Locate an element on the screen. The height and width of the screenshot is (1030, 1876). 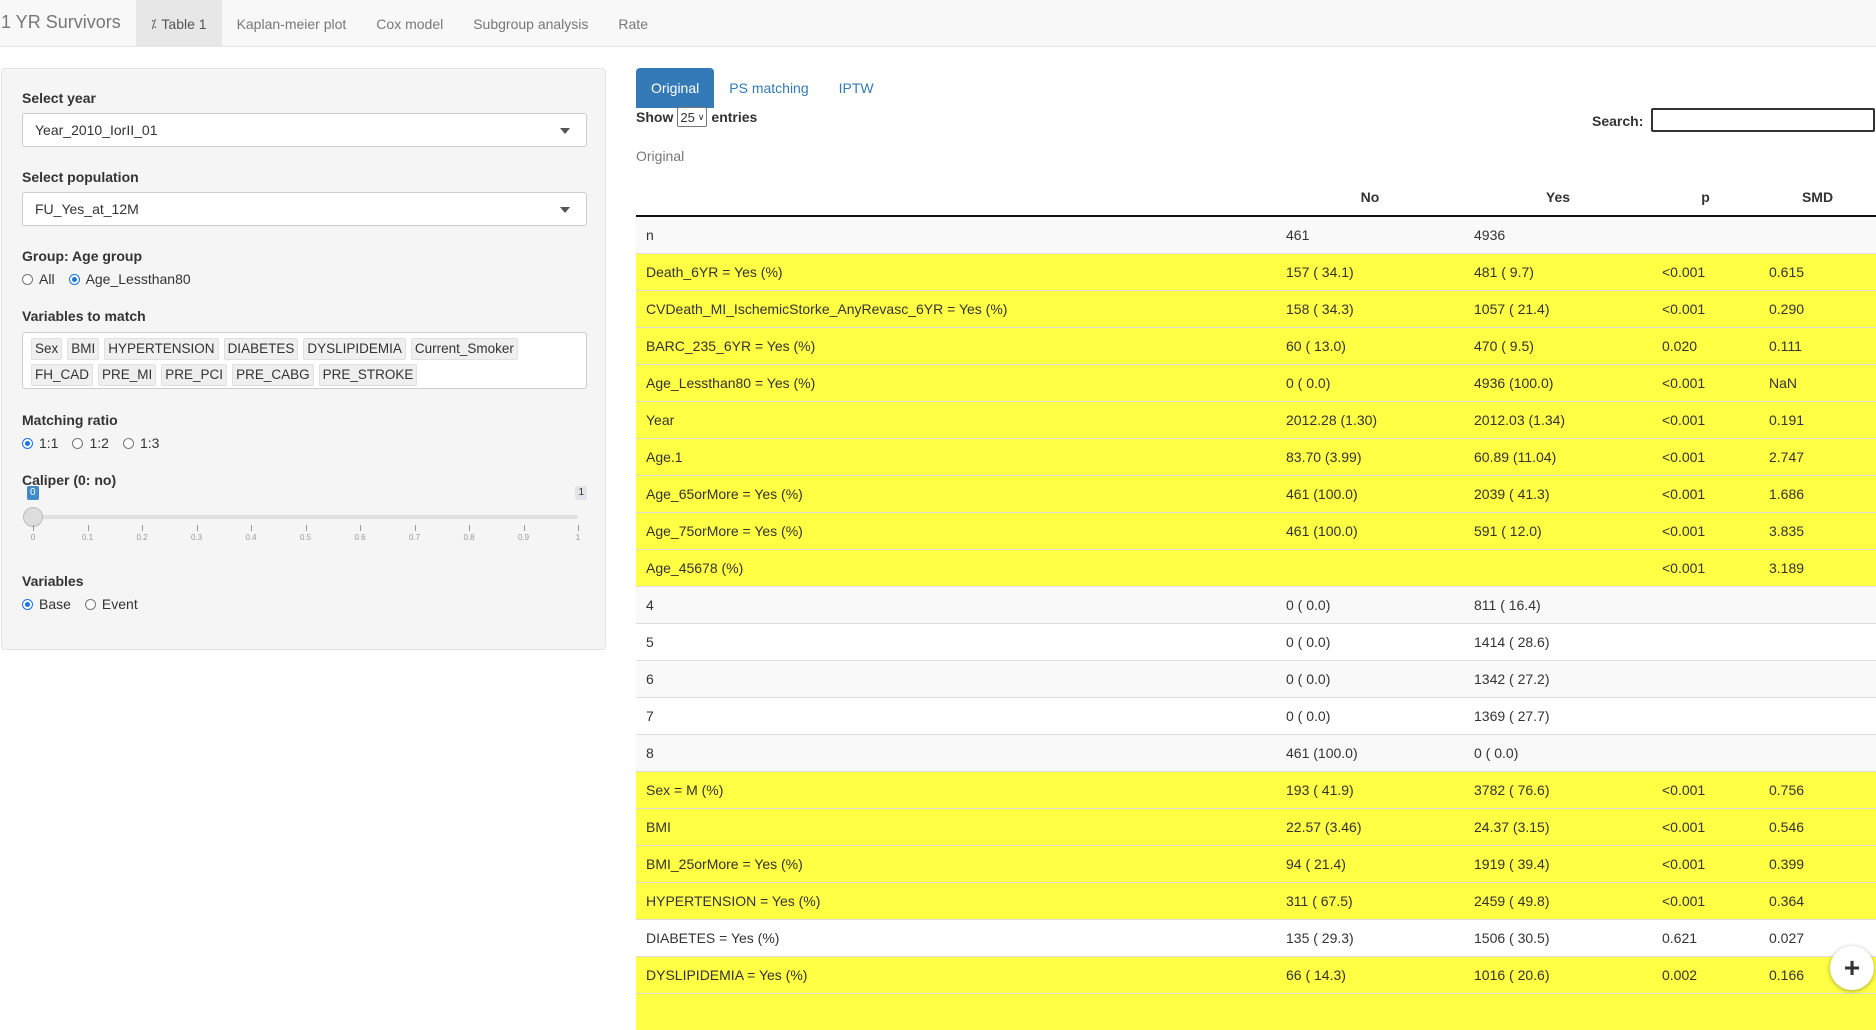
variables-option-event: Event is located at coordinates (111, 604).